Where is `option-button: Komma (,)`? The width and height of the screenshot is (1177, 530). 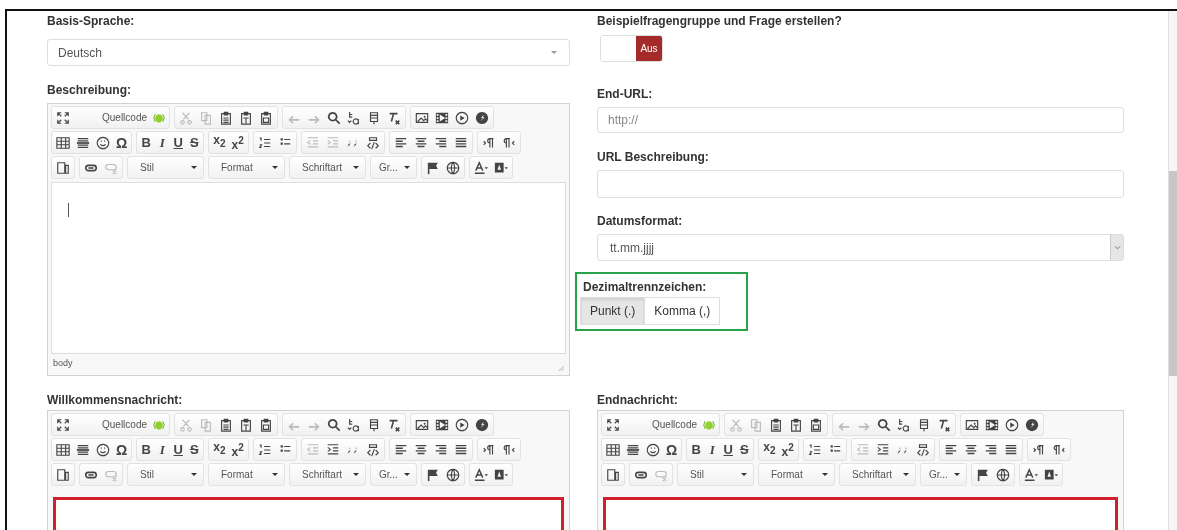
option-button: Komma (,) is located at coordinates (683, 311).